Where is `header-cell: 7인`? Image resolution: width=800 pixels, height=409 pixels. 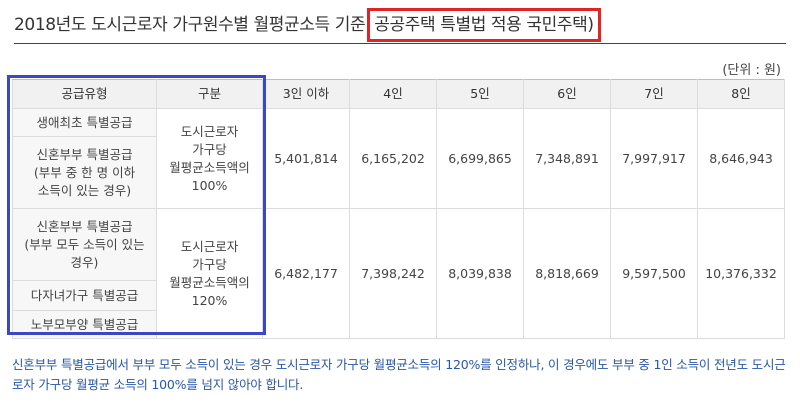
header-cell: 7인 is located at coordinates (654, 94).